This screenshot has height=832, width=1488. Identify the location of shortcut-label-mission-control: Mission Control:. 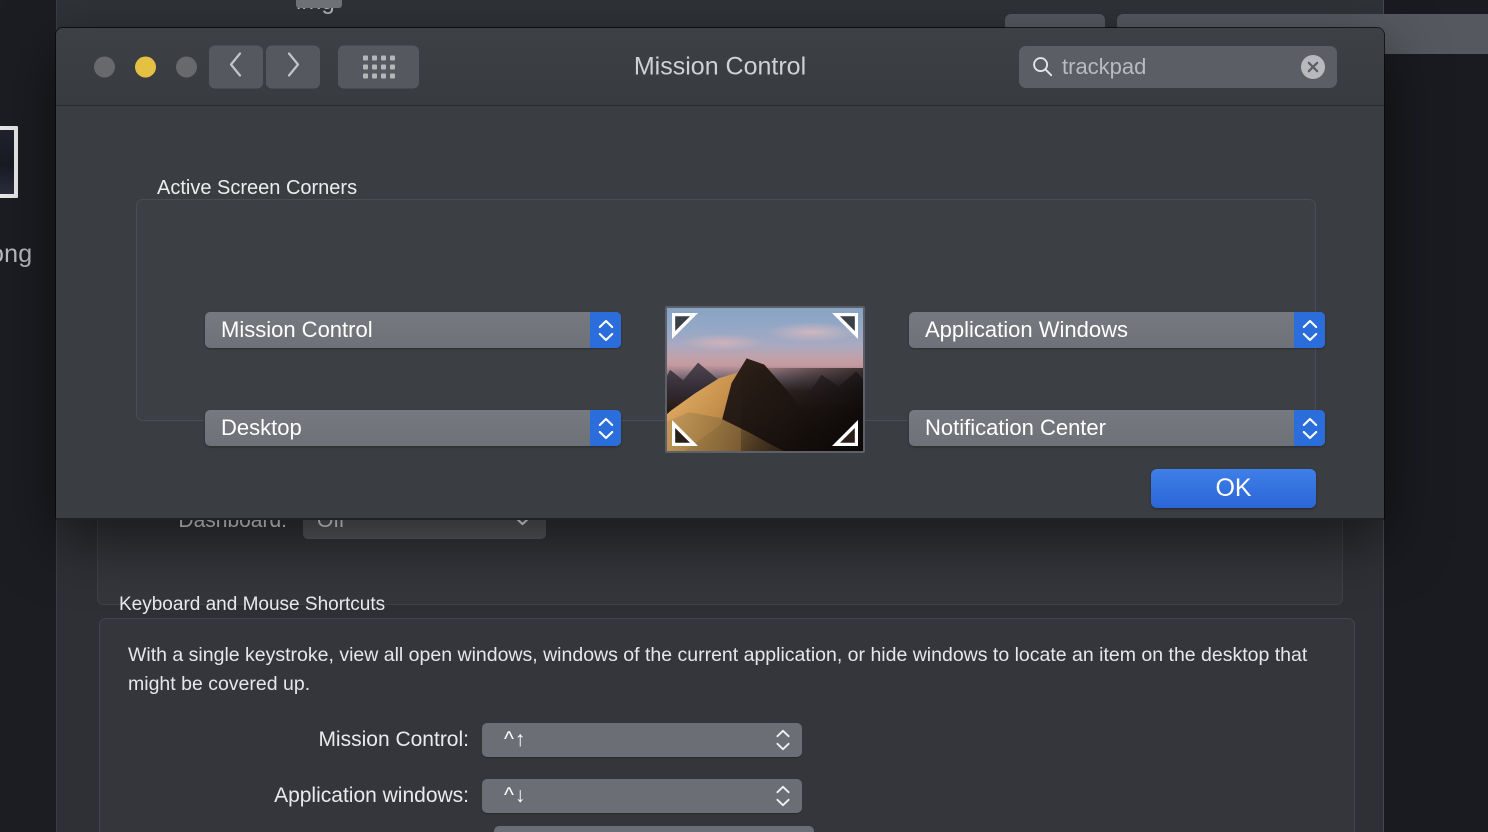
(393, 739).